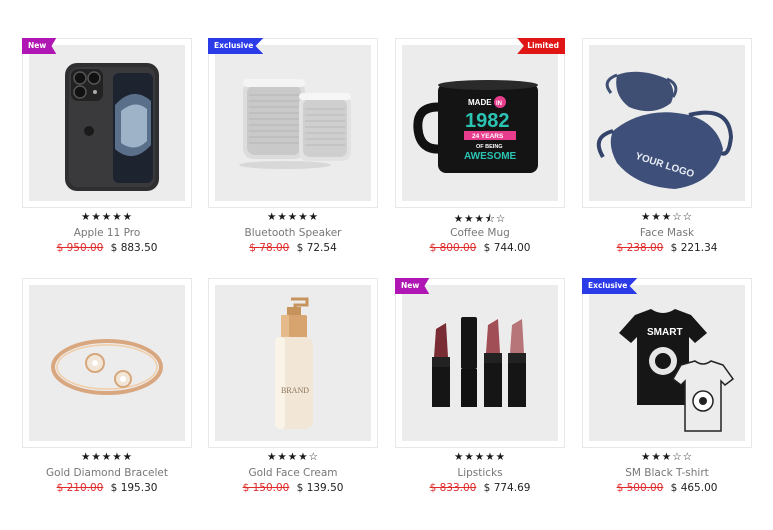  What do you see at coordinates (480, 233) in the screenshot?
I see `product-name: Coffee Mug` at bounding box center [480, 233].